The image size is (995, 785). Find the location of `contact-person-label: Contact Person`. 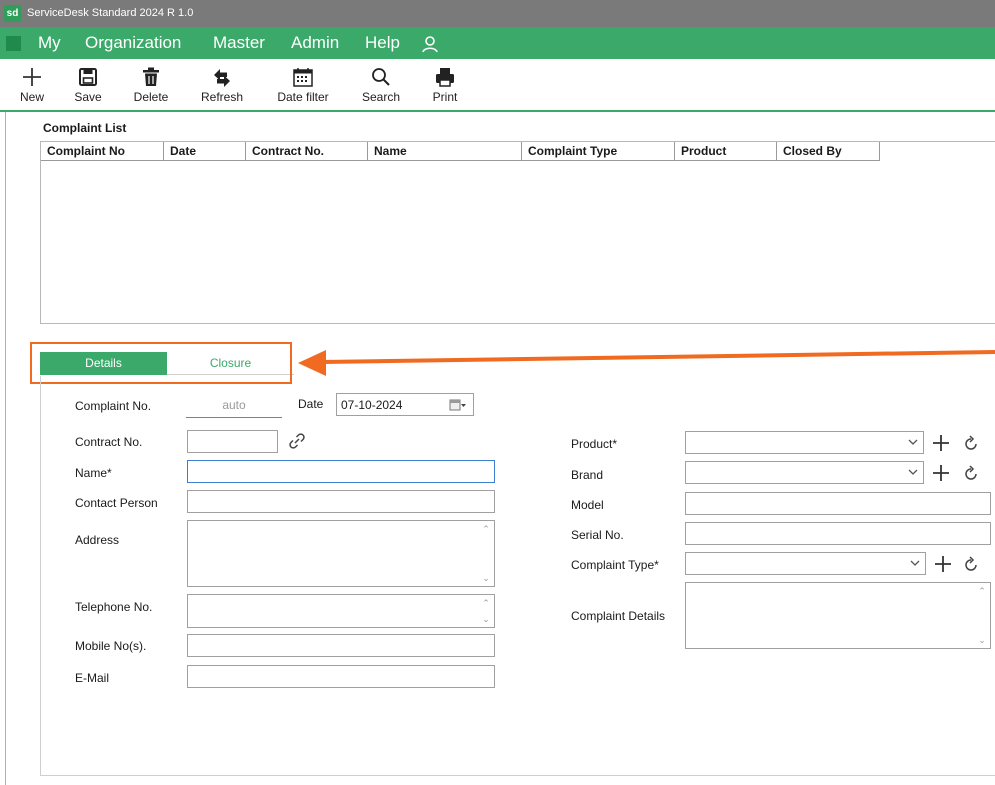

contact-person-label: Contact Person is located at coordinates (116, 503).